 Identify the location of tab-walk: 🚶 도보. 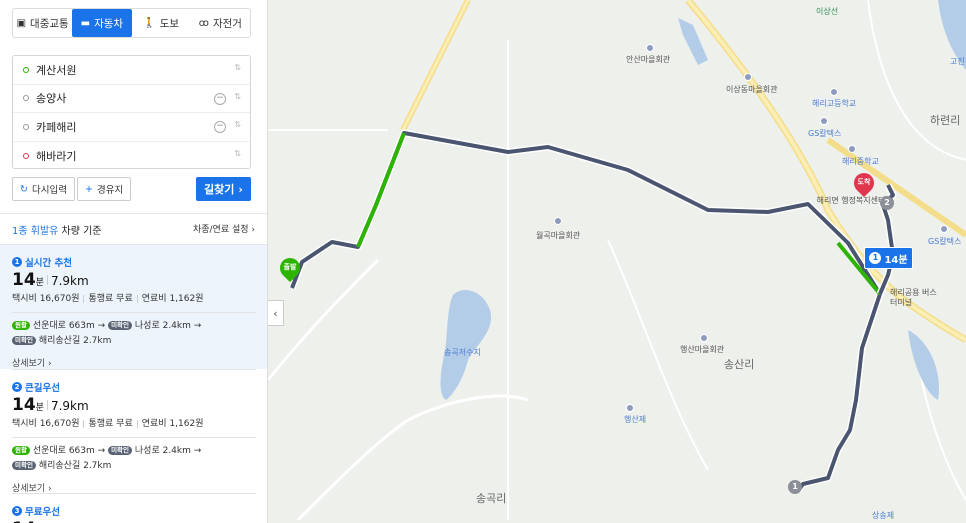
(161, 23).